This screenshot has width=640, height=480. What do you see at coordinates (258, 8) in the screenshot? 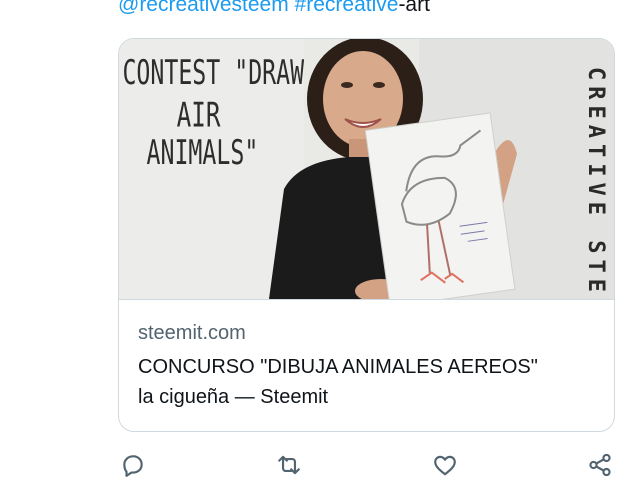
I see `tweet-mentions-hashtag-link: @recreativesteem #recreative` at bounding box center [258, 8].